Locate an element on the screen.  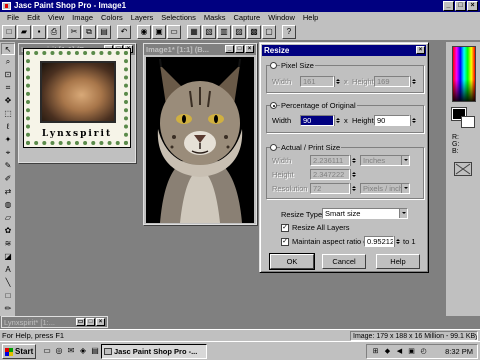
resolution-field: 72 is located at coordinates (330, 188).